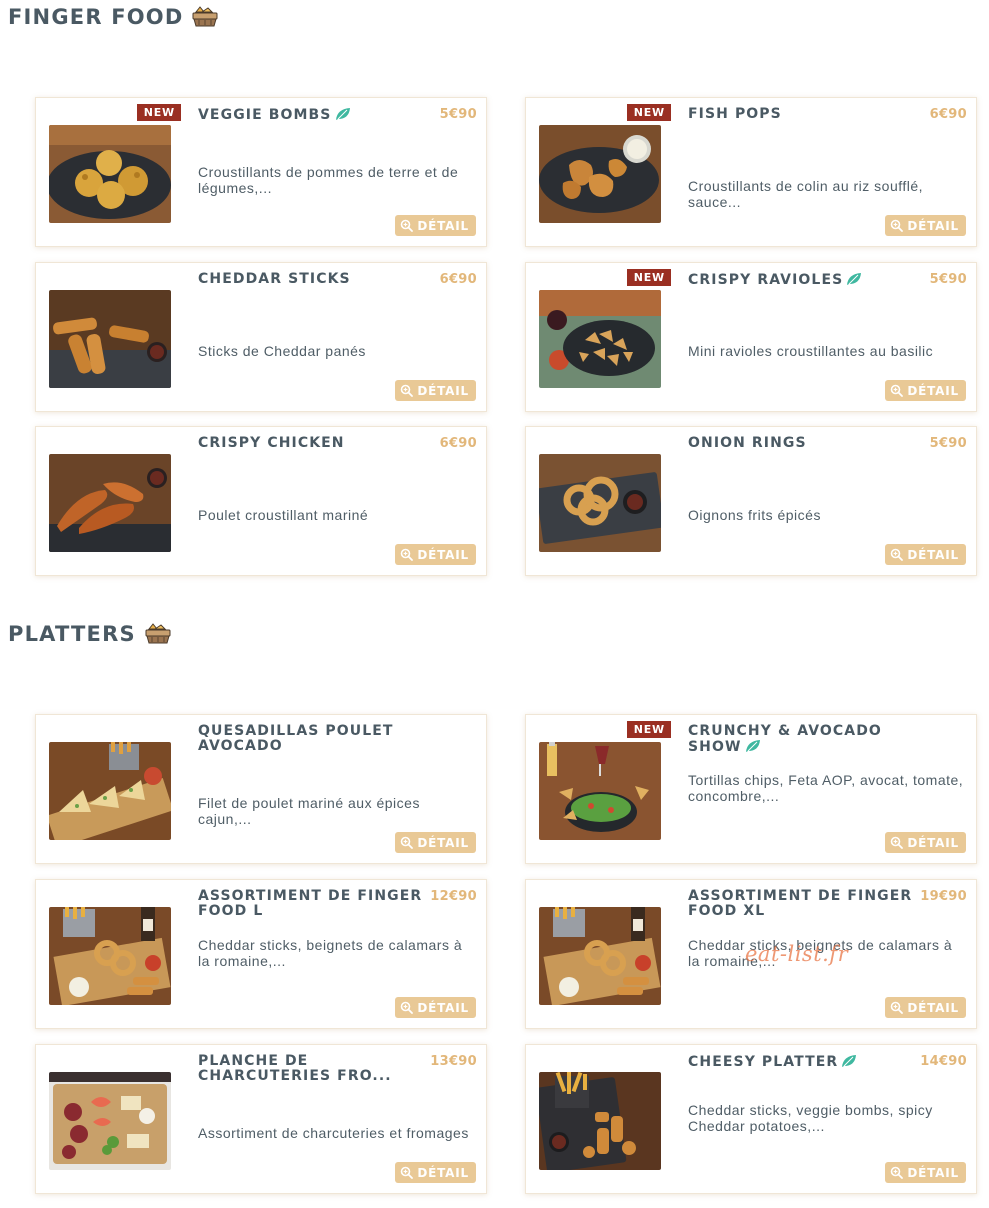 This screenshot has height=1208, width=989. I want to click on item-name: CHEDDAR STICKS, so click(315, 279).